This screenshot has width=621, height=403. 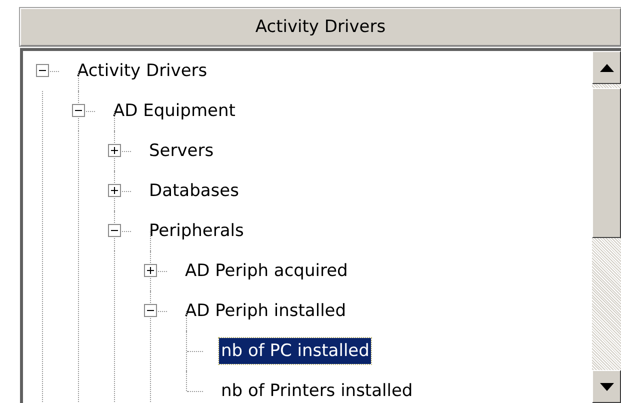 I want to click on tree-item: AD Equipment, so click(x=174, y=111).